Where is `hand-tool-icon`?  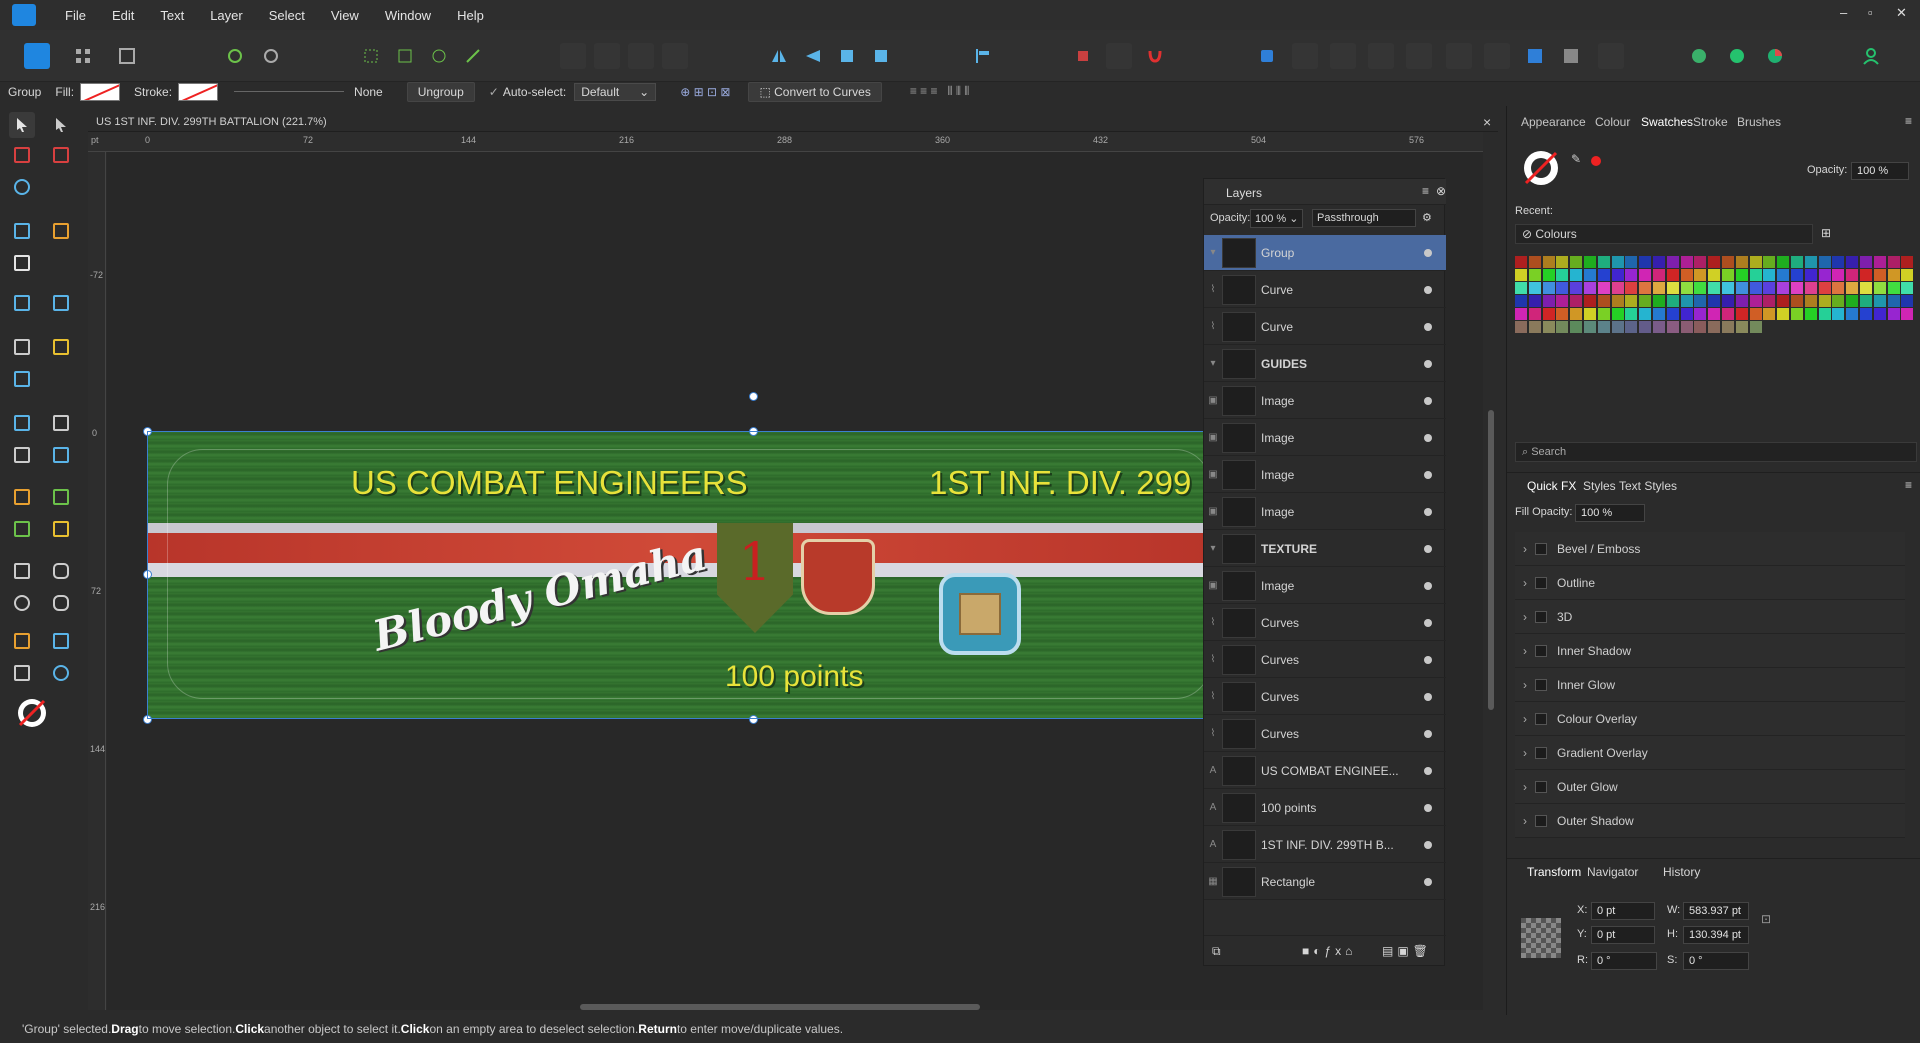
hand-tool-icon is located at coordinates (22, 673).